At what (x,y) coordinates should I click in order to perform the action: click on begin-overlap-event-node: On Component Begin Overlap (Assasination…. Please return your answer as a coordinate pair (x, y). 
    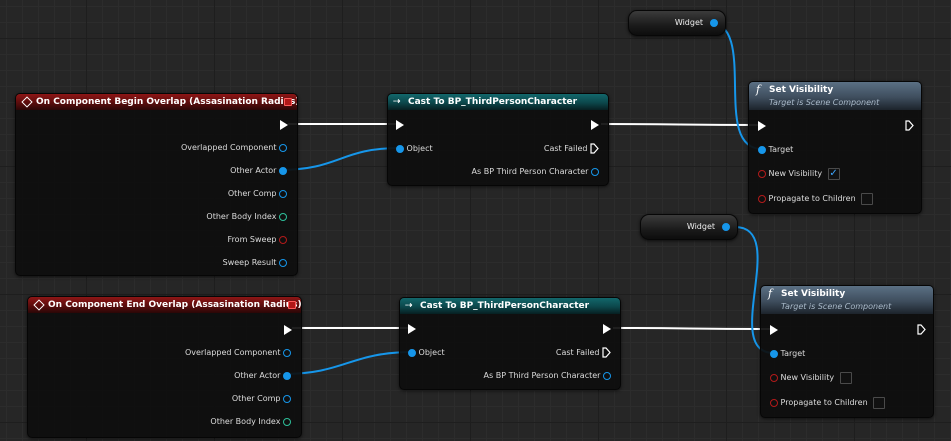
    Looking at the image, I should click on (156, 184).